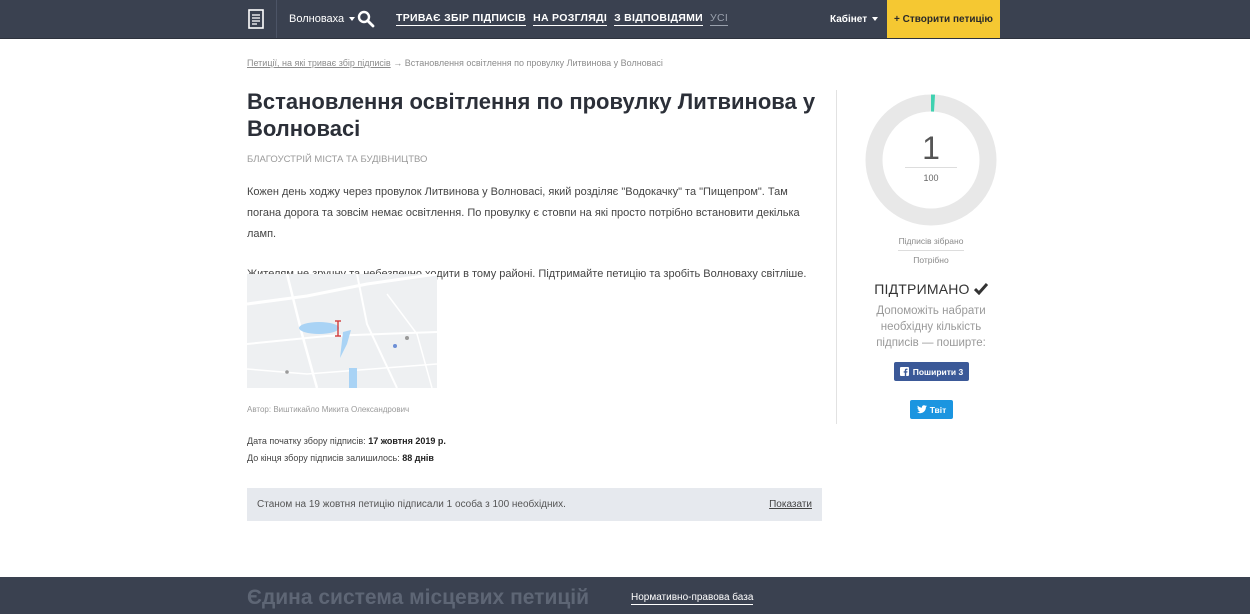 The width and height of the screenshot is (1250, 614). I want to click on twitter-tweet-button: Твіт, so click(931, 409).